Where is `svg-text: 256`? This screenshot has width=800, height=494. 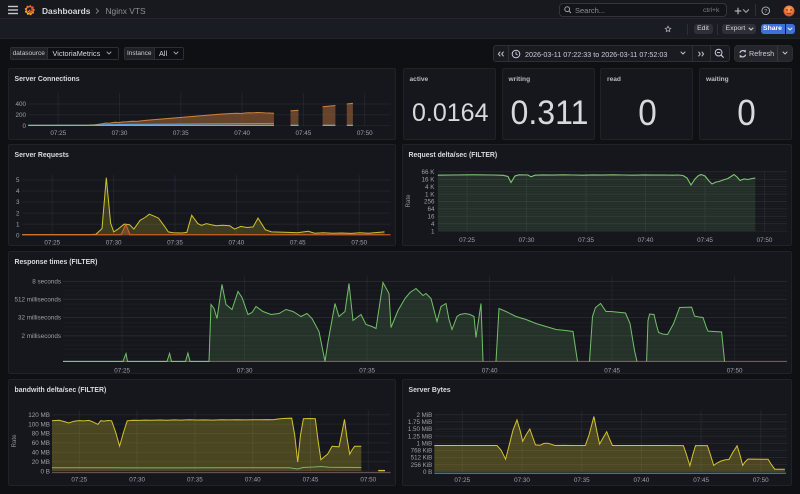
svg-text: 256 is located at coordinates (429, 201).